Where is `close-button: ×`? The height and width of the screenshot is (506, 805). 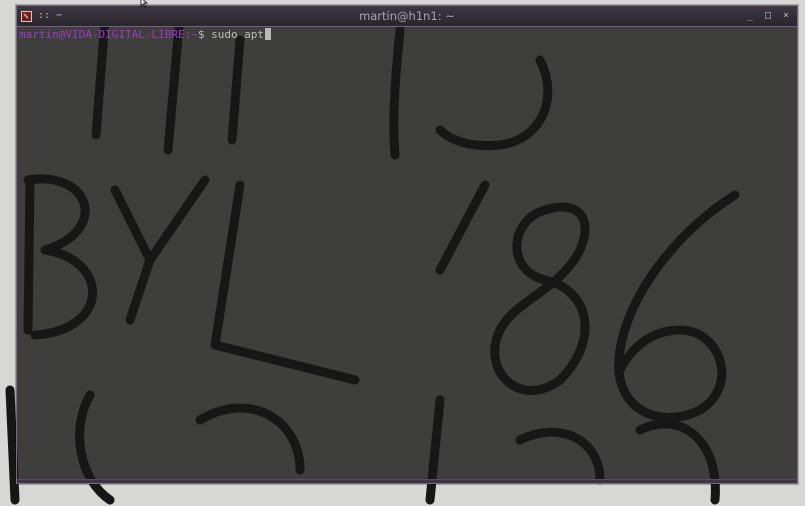
close-button: × is located at coordinates (786, 16).